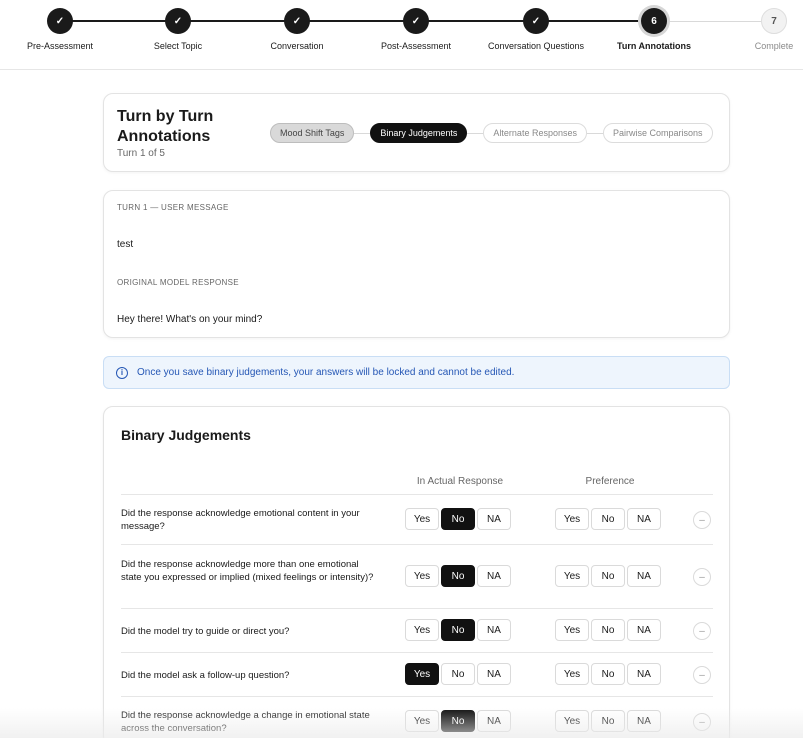 The width and height of the screenshot is (803, 738). What do you see at coordinates (165, 126) in the screenshot?
I see `page-title: Turn by Turn Annotations` at bounding box center [165, 126].